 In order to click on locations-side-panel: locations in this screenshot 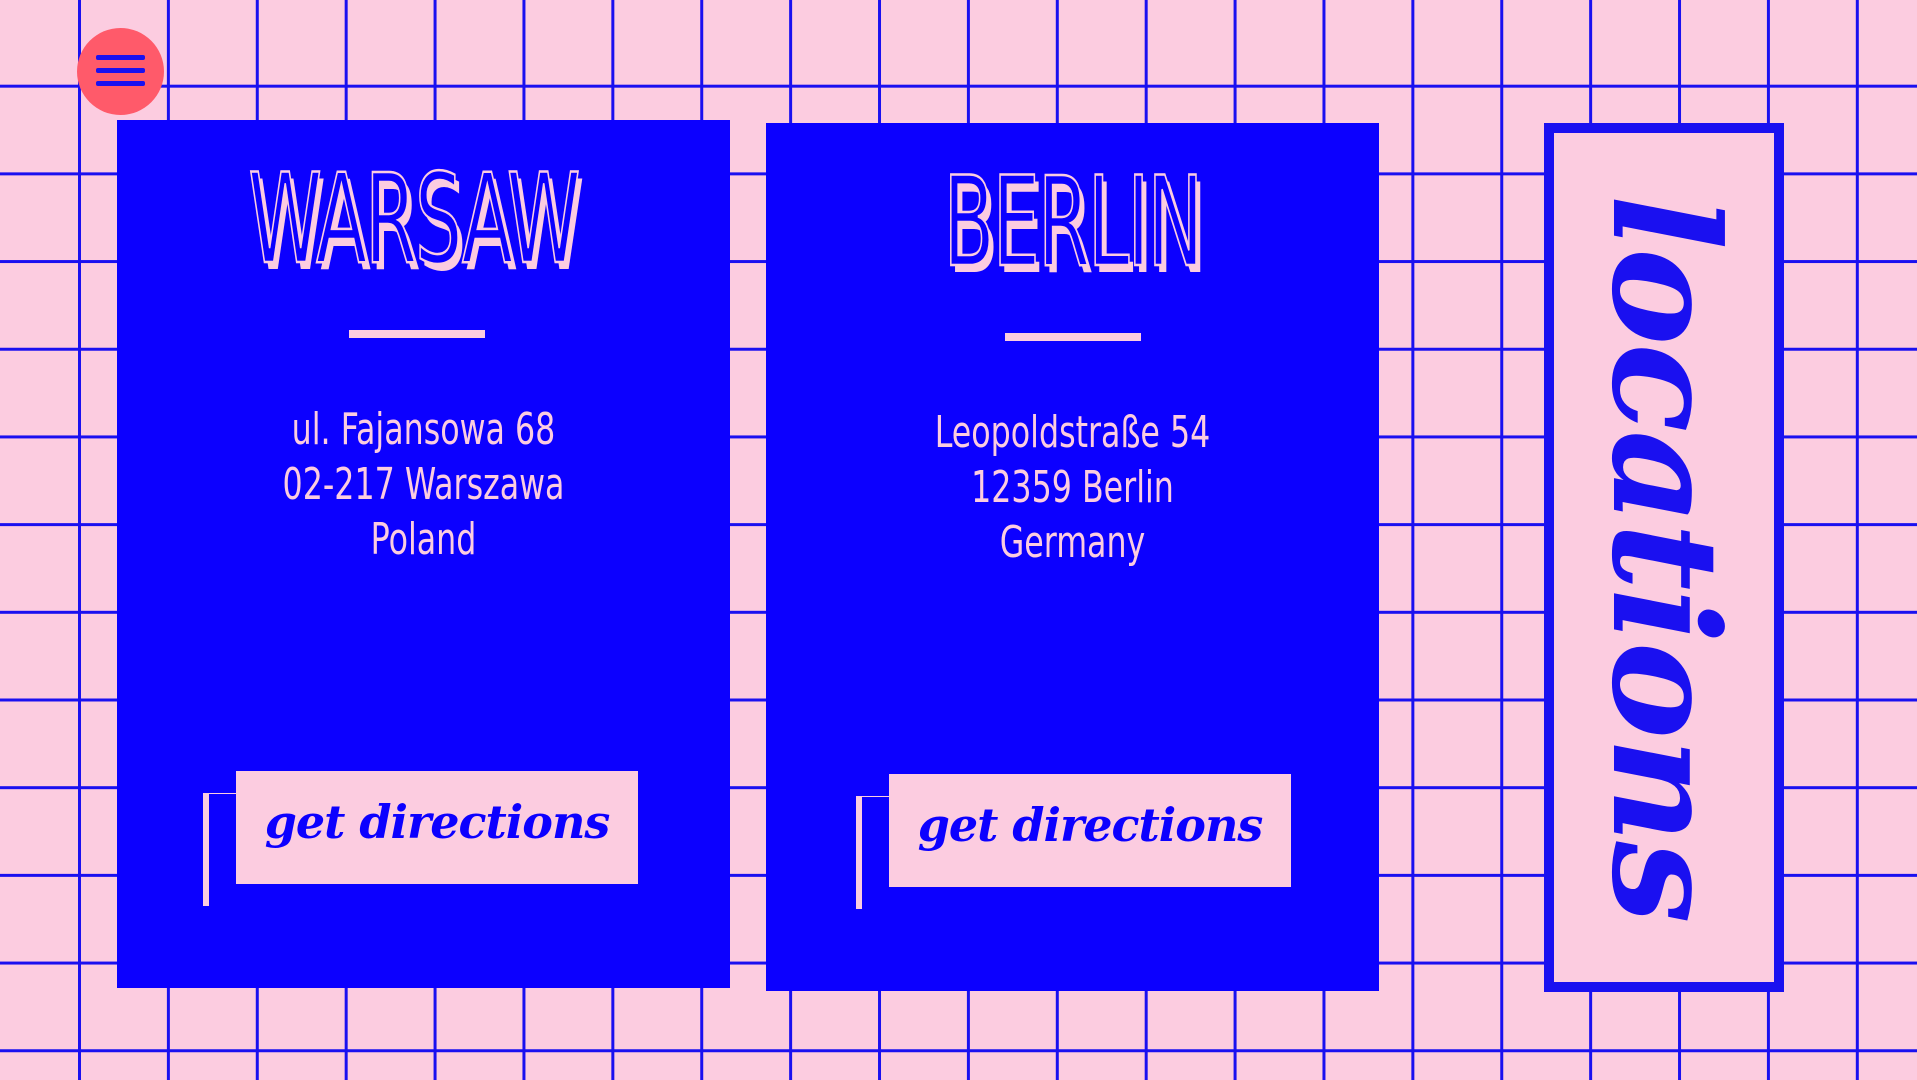, I will do `click(1664, 557)`.